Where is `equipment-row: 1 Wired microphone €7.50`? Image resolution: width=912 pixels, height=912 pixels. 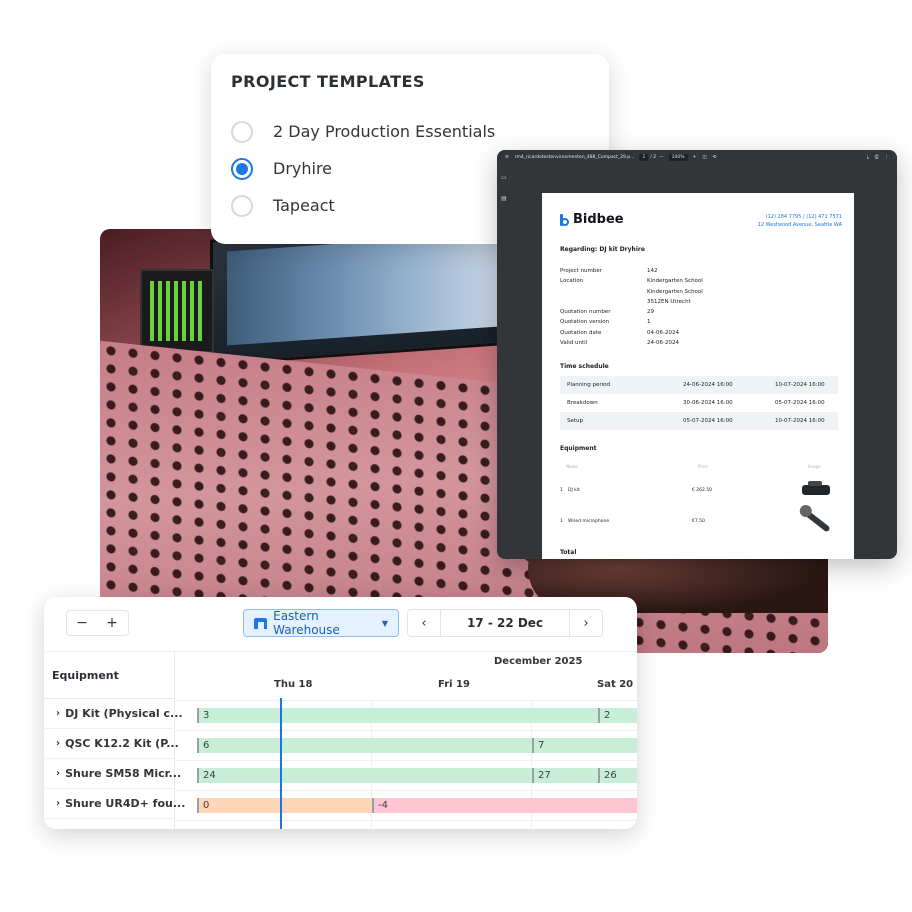 equipment-row: 1 Wired microphone €7.50 is located at coordinates (699, 521).